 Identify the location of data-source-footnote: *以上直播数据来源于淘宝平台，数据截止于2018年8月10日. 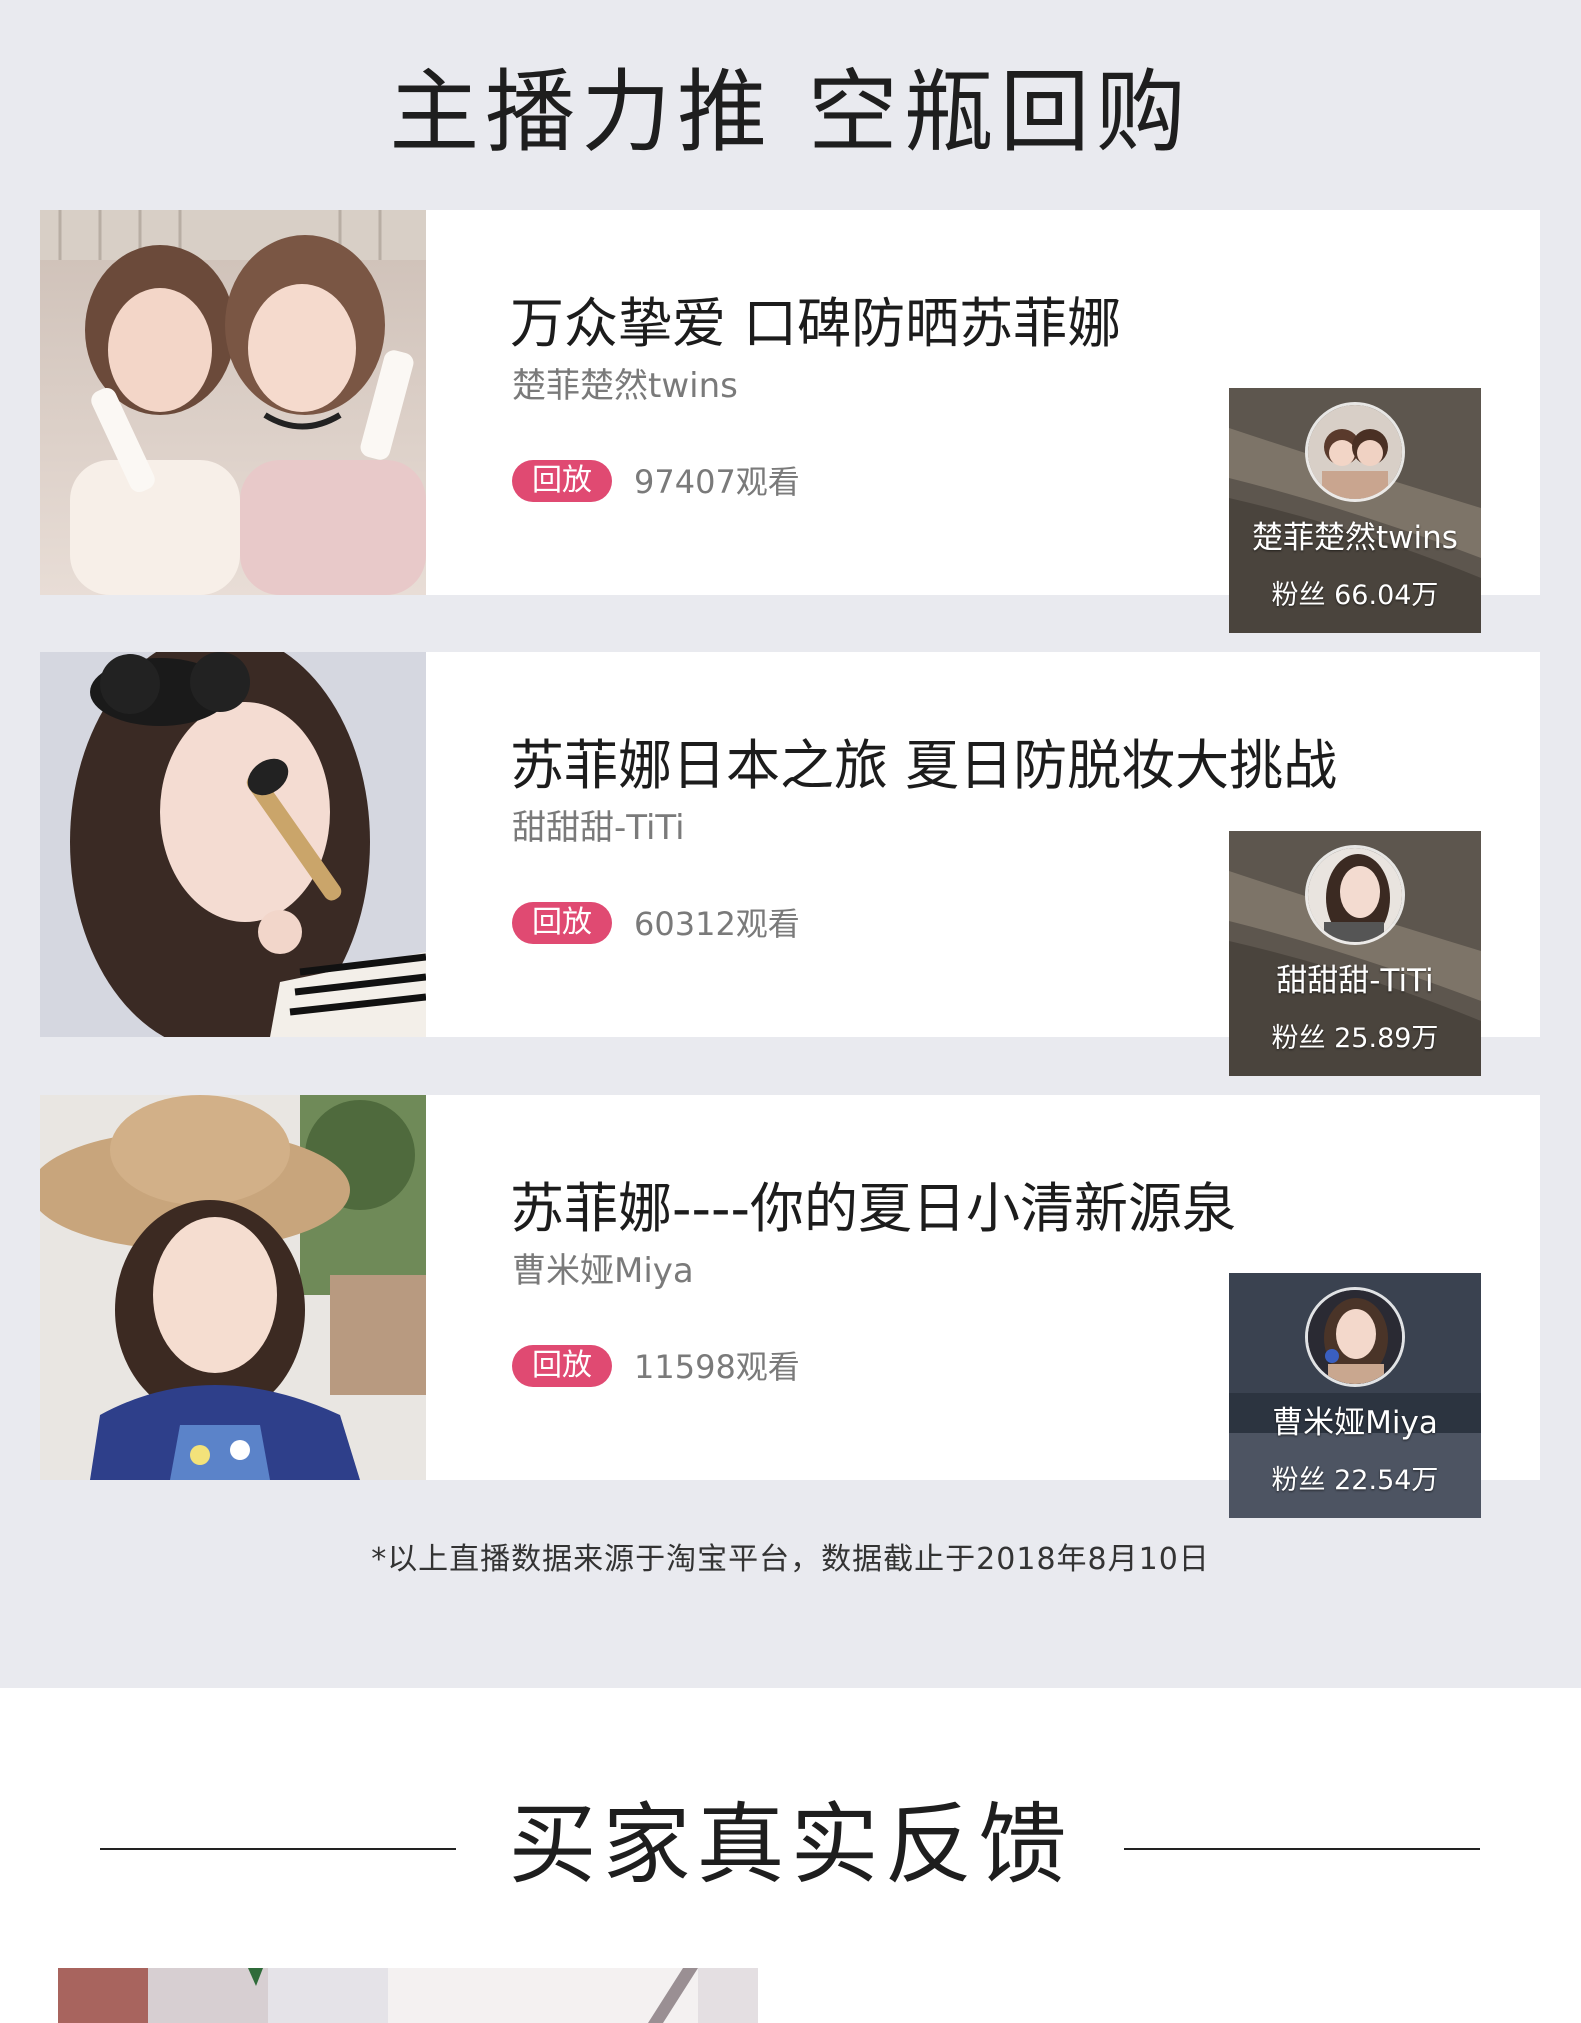
(790, 1559).